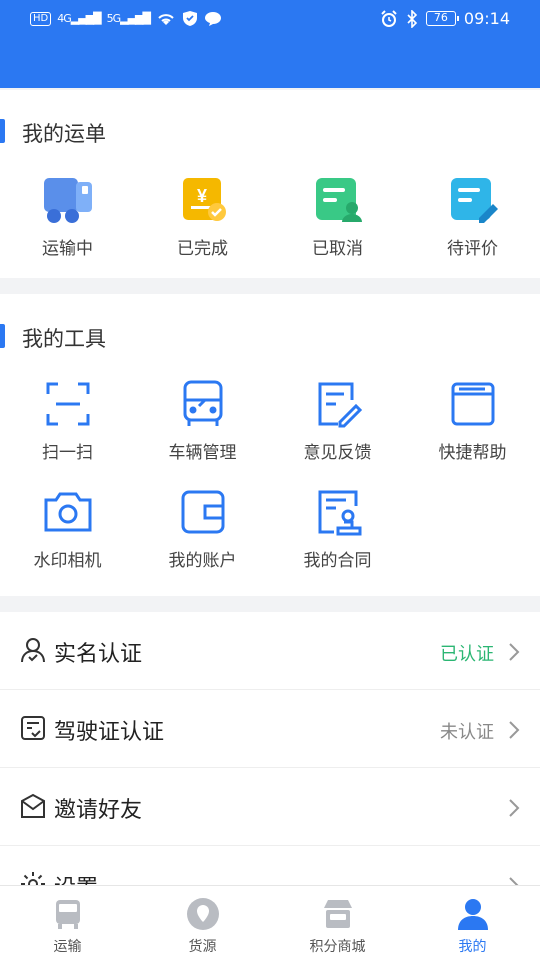 The width and height of the screenshot is (540, 960). What do you see at coordinates (389, 18) in the screenshot?
I see `alarm-icon` at bounding box center [389, 18].